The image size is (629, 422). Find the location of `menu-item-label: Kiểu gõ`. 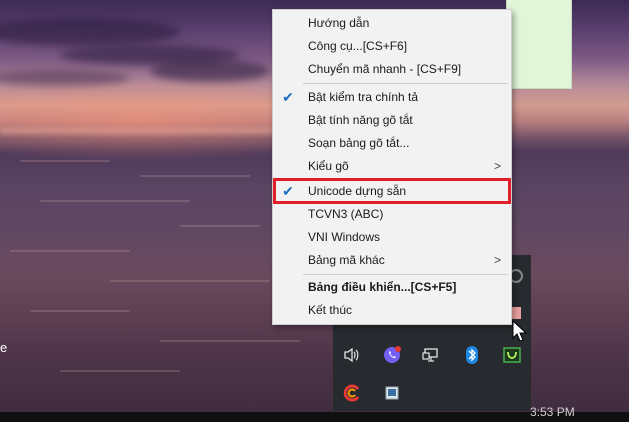

menu-item-label: Kiểu gõ is located at coordinates (328, 166).